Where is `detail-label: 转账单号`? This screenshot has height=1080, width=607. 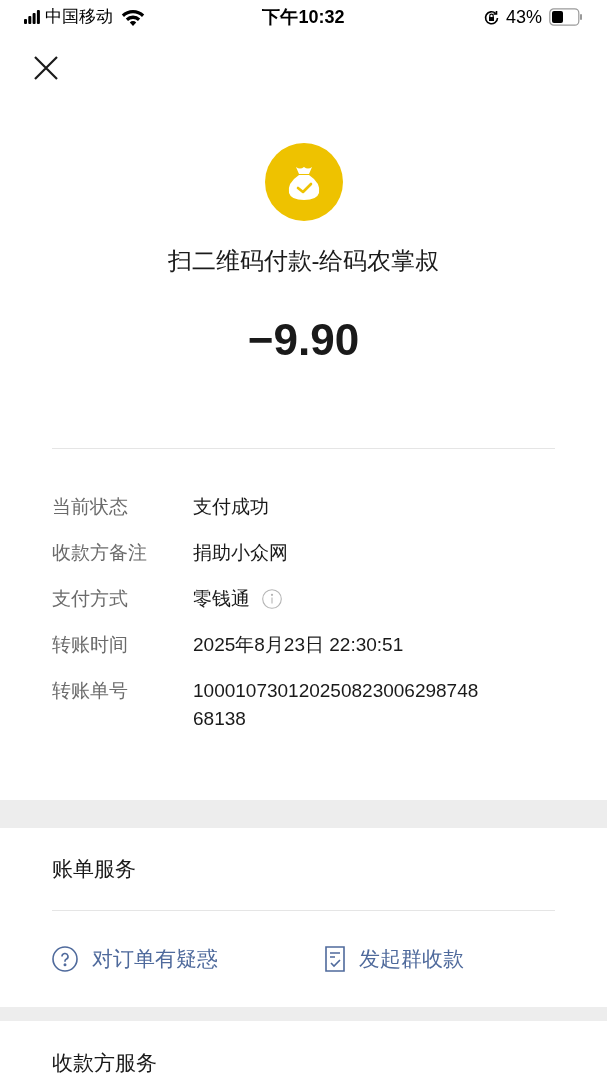 detail-label: 转账单号 is located at coordinates (90, 691).